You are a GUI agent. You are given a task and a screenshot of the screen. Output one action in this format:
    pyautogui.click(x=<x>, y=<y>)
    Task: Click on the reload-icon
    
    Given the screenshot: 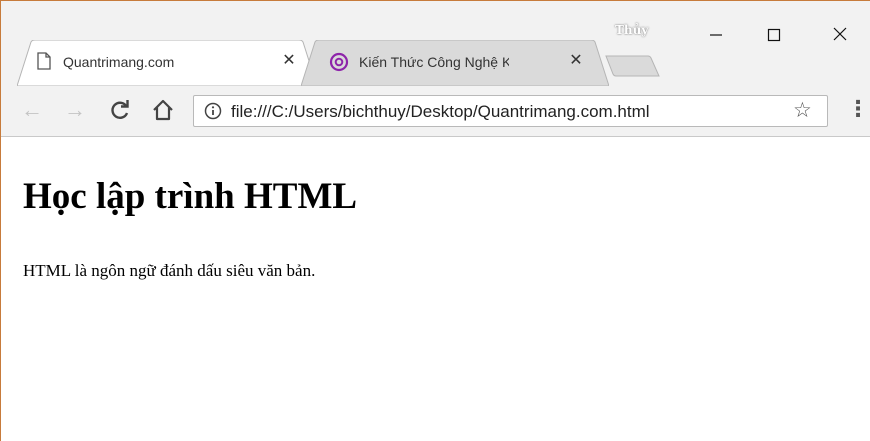 What is the action you would take?
    pyautogui.click(x=120, y=109)
    